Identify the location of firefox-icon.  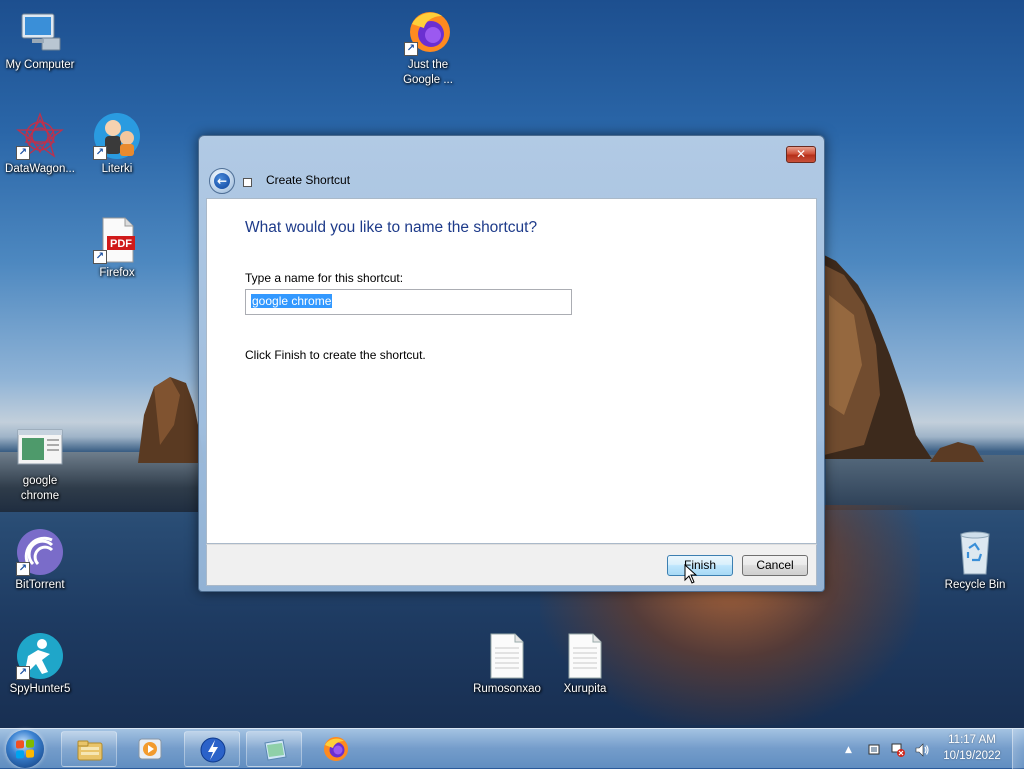
(336, 749).